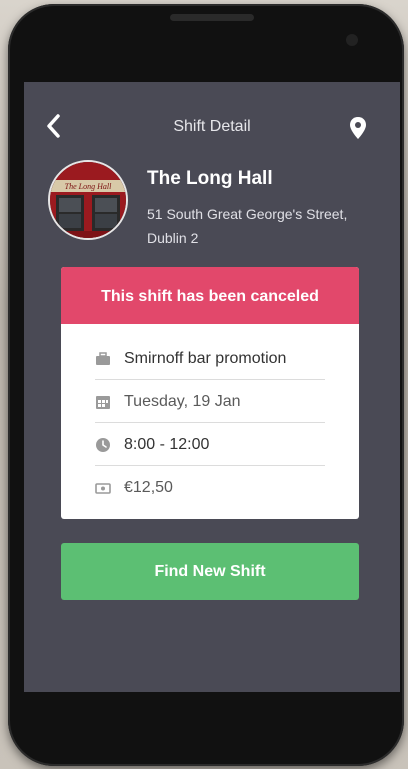 The width and height of the screenshot is (408, 769). Describe the element at coordinates (212, 111) in the screenshot. I see `top-bar: Shift Detail` at that location.